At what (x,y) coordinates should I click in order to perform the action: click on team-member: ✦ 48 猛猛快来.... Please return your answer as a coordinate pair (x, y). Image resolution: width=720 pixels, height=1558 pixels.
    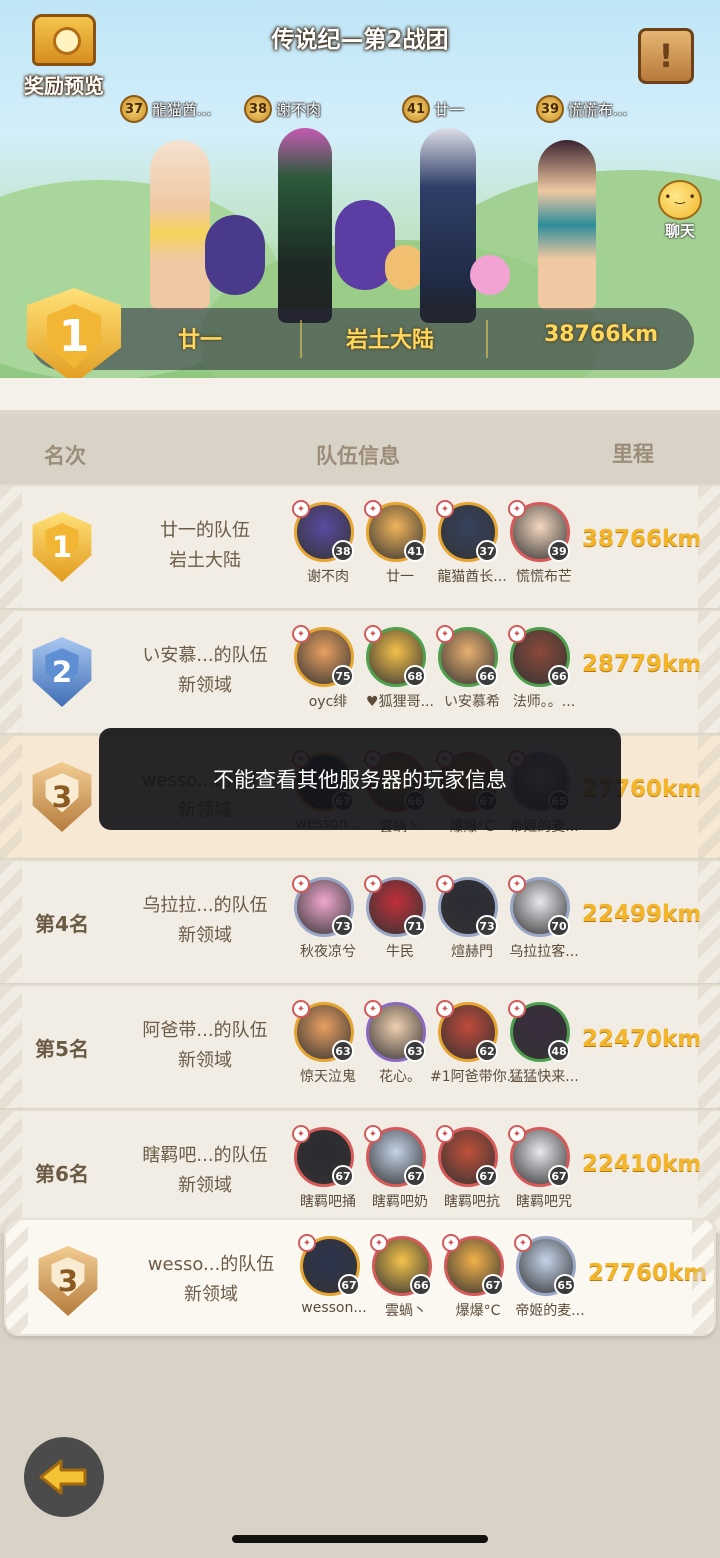
    Looking at the image, I should click on (544, 1050).